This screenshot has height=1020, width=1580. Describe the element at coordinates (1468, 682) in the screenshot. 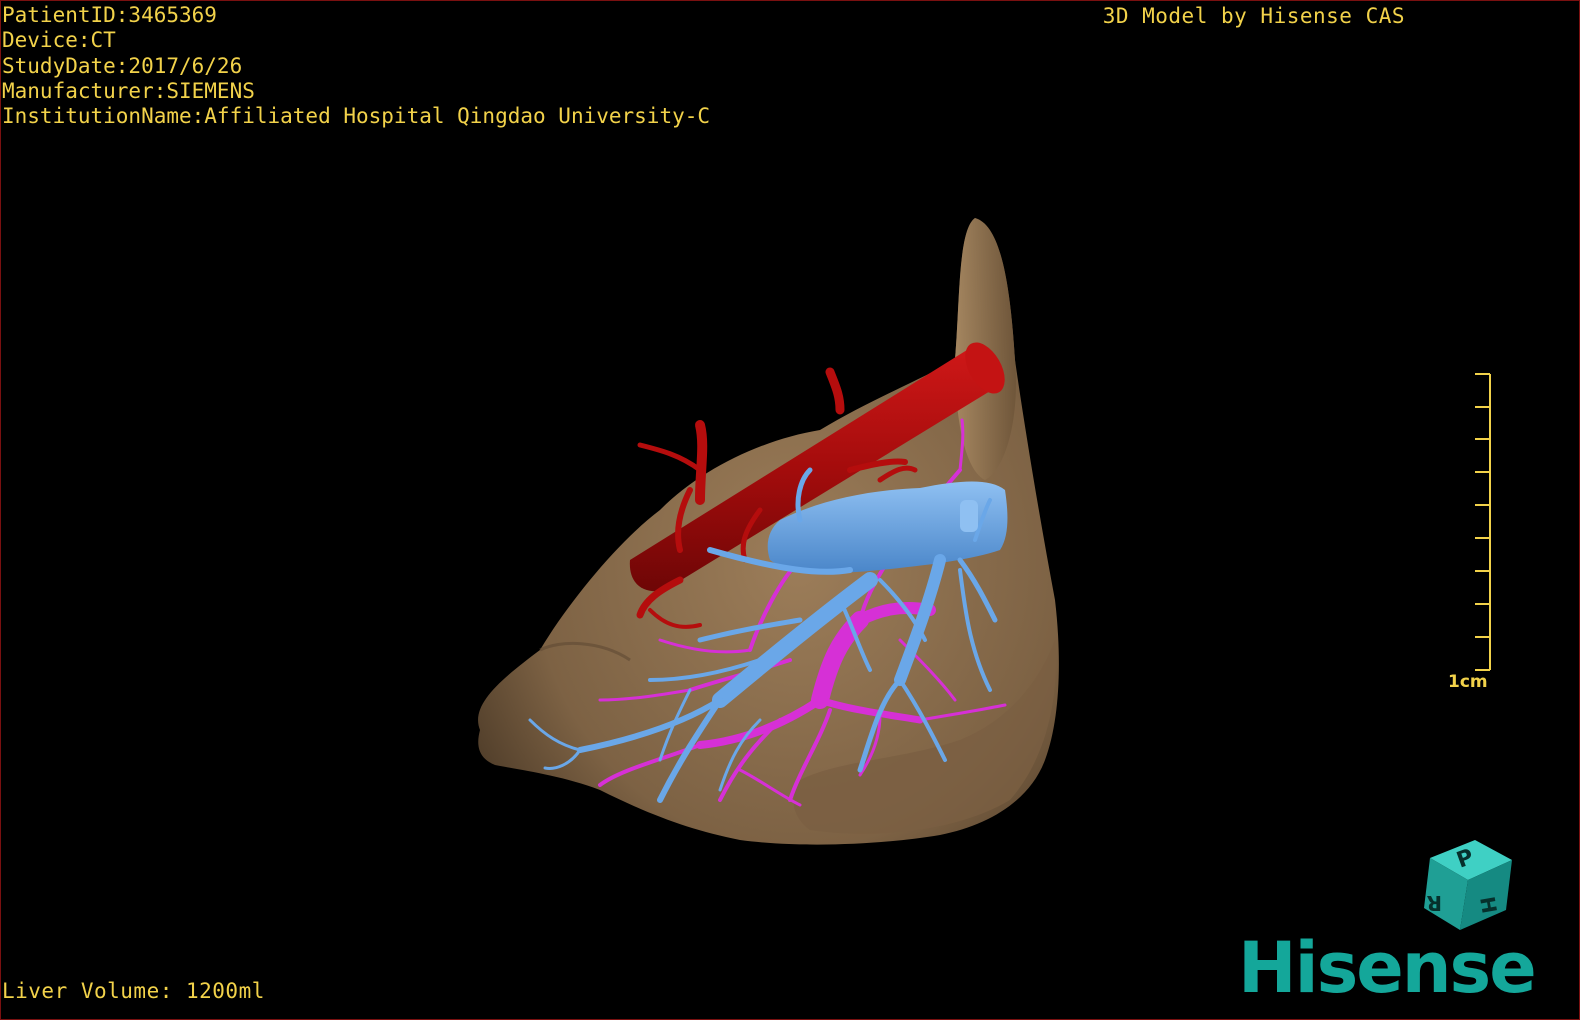

I see `scale-bar-label: 1cm` at that location.